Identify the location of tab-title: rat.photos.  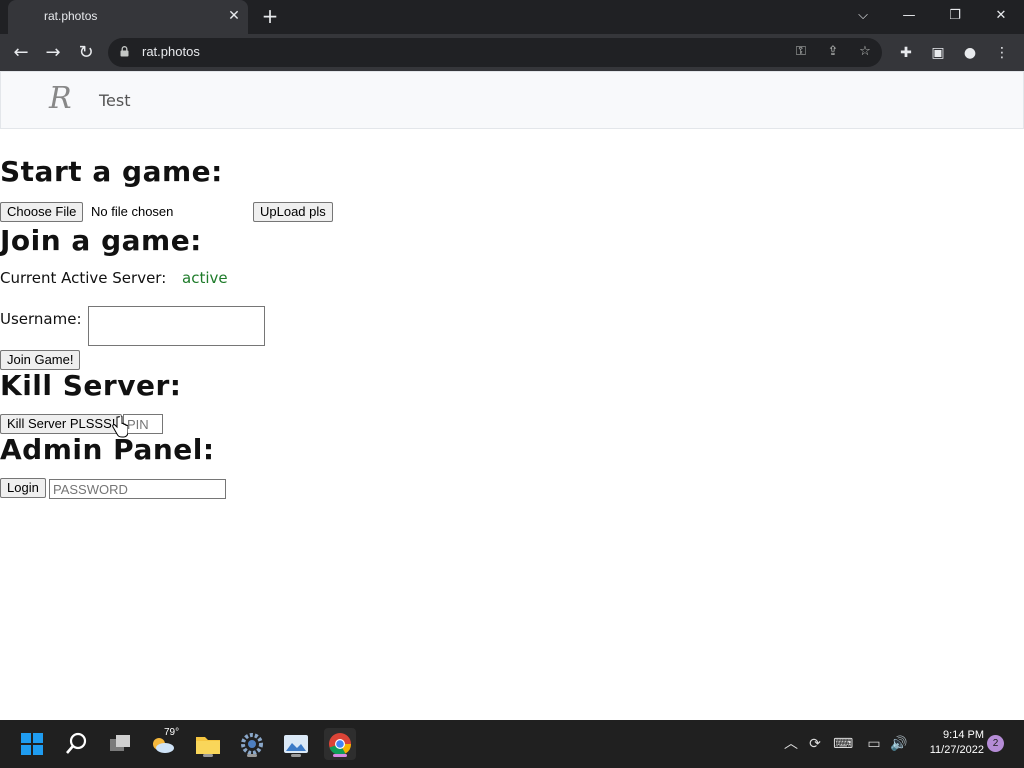
(71, 16).